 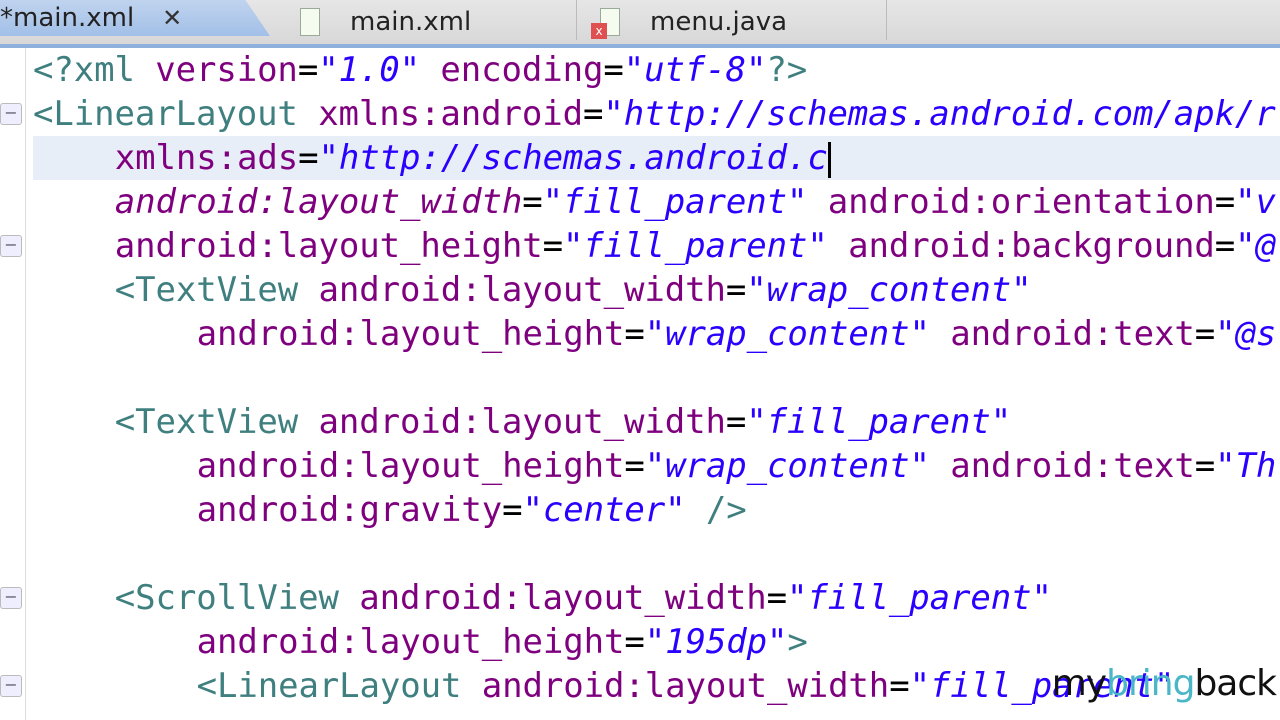 I want to click on tab-label: main.xml, so click(x=411, y=22).